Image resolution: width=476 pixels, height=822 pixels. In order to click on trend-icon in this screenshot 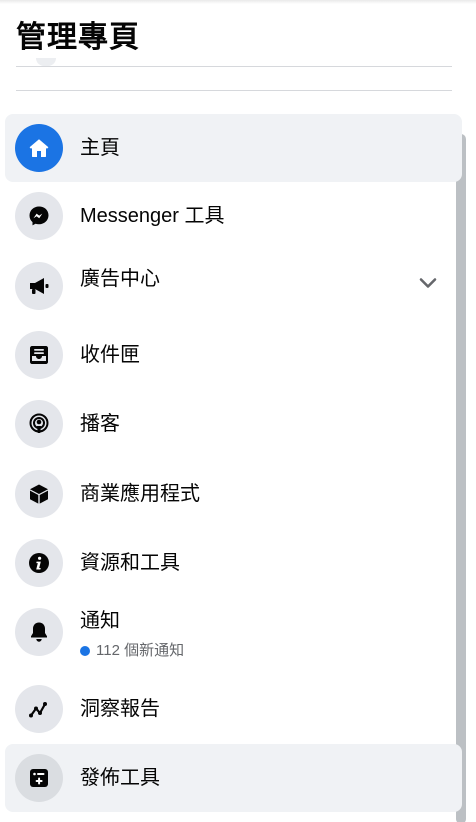, I will do `click(39, 709)`.